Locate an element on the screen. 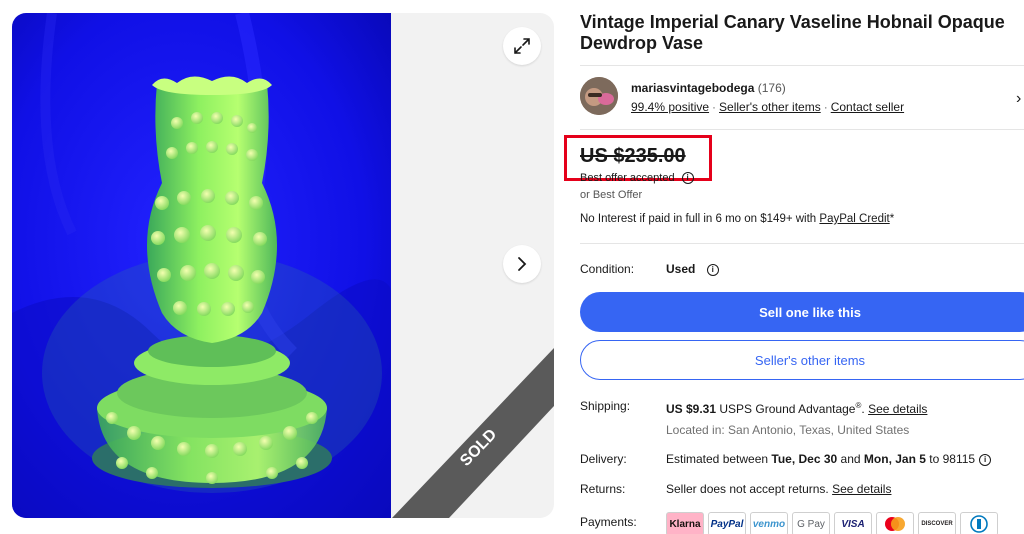  returns-see-details-link: See details is located at coordinates (861, 489).